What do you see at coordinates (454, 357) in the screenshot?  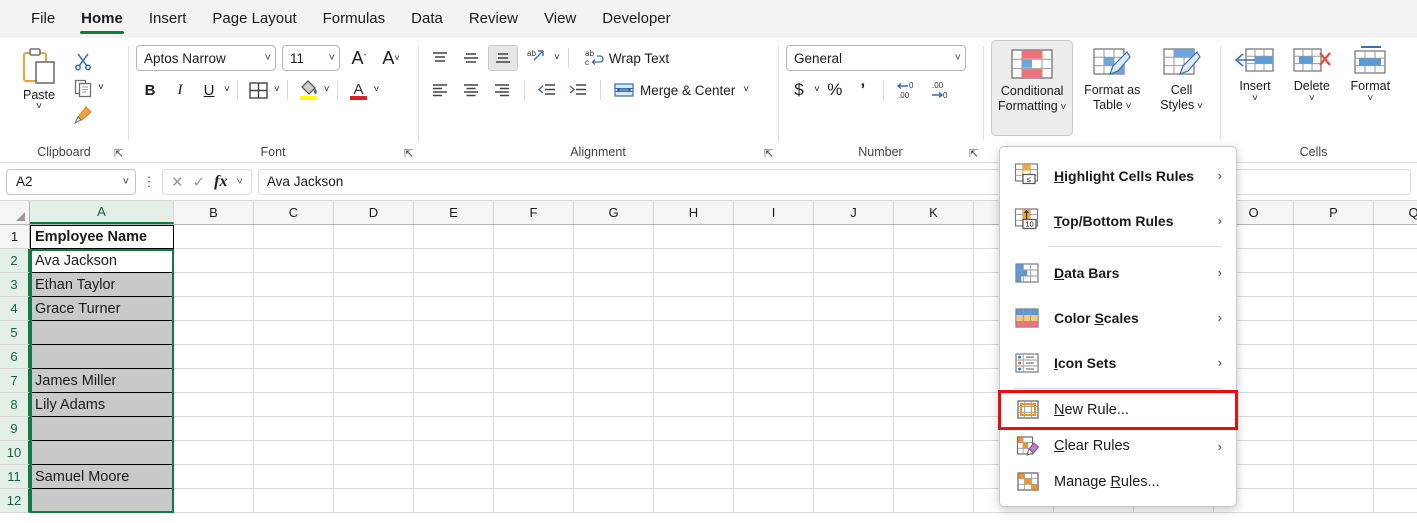 I see `cell-E6` at bounding box center [454, 357].